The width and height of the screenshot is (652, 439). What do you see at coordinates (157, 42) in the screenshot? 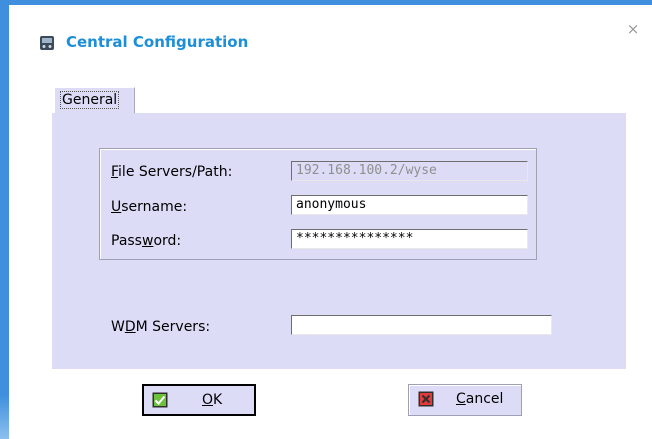
I see `dialog-title: Central Configuration` at bounding box center [157, 42].